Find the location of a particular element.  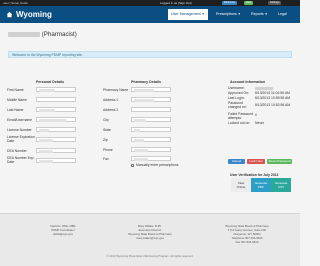

lock-user-button: Lock User is located at coordinates (256, 161).